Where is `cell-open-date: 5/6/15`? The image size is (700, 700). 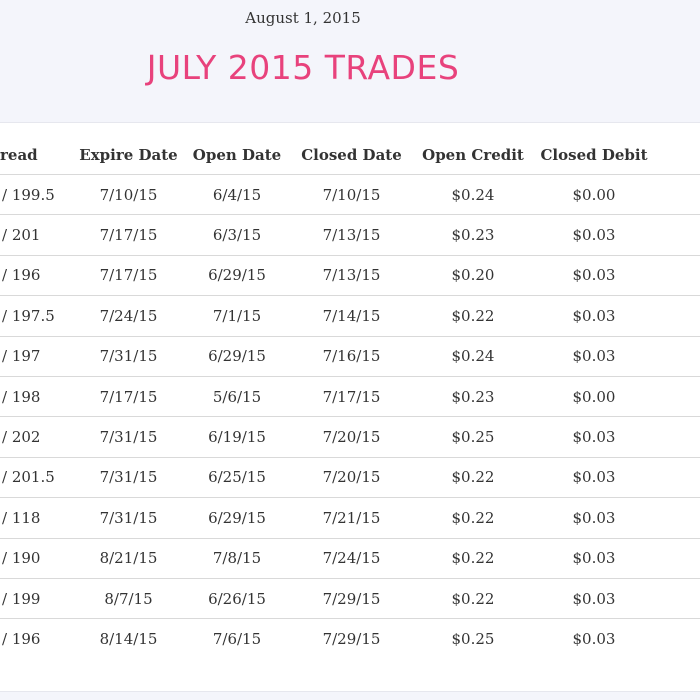
cell-open-date: 5/6/15 is located at coordinates (237, 397).